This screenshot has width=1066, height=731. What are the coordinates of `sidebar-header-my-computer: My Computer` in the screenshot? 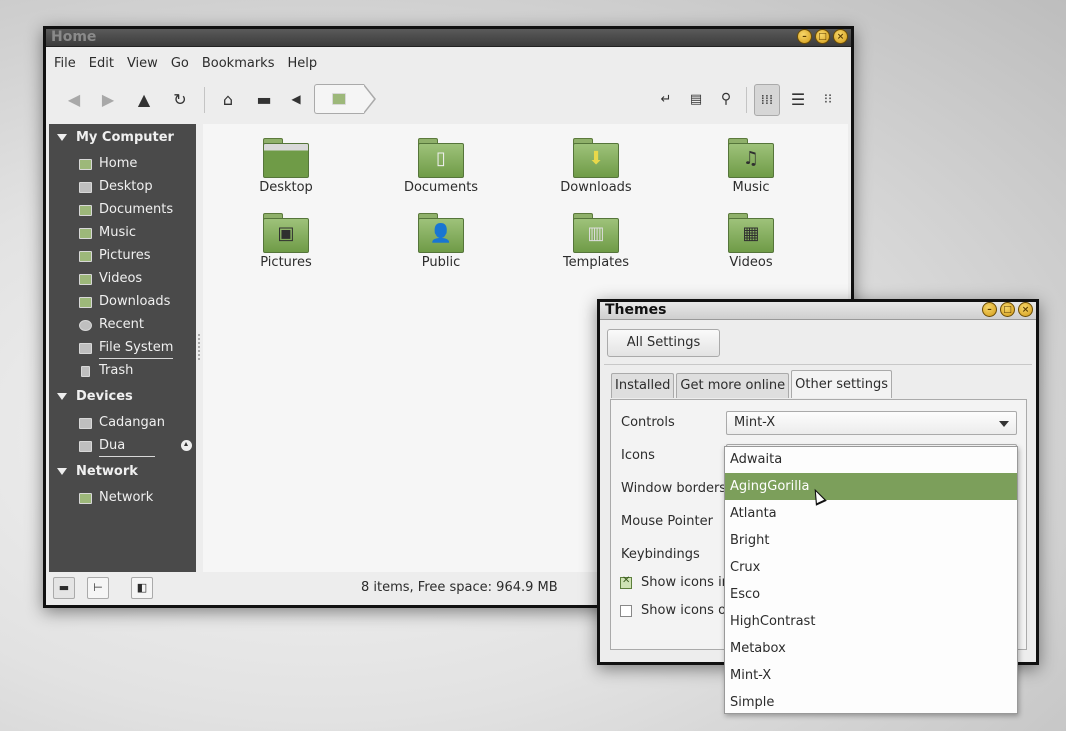 It's located at (115, 137).